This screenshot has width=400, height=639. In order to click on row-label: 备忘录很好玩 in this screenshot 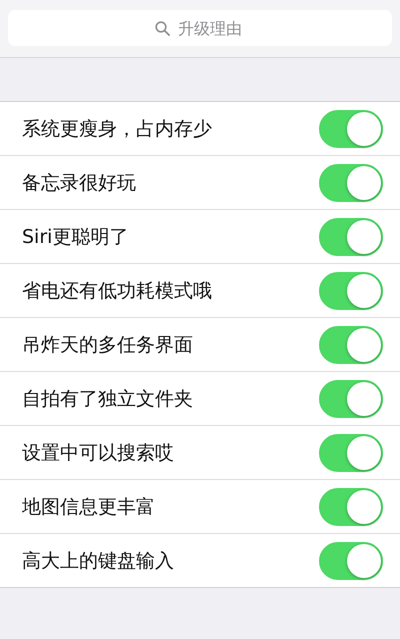, I will do `click(79, 183)`.